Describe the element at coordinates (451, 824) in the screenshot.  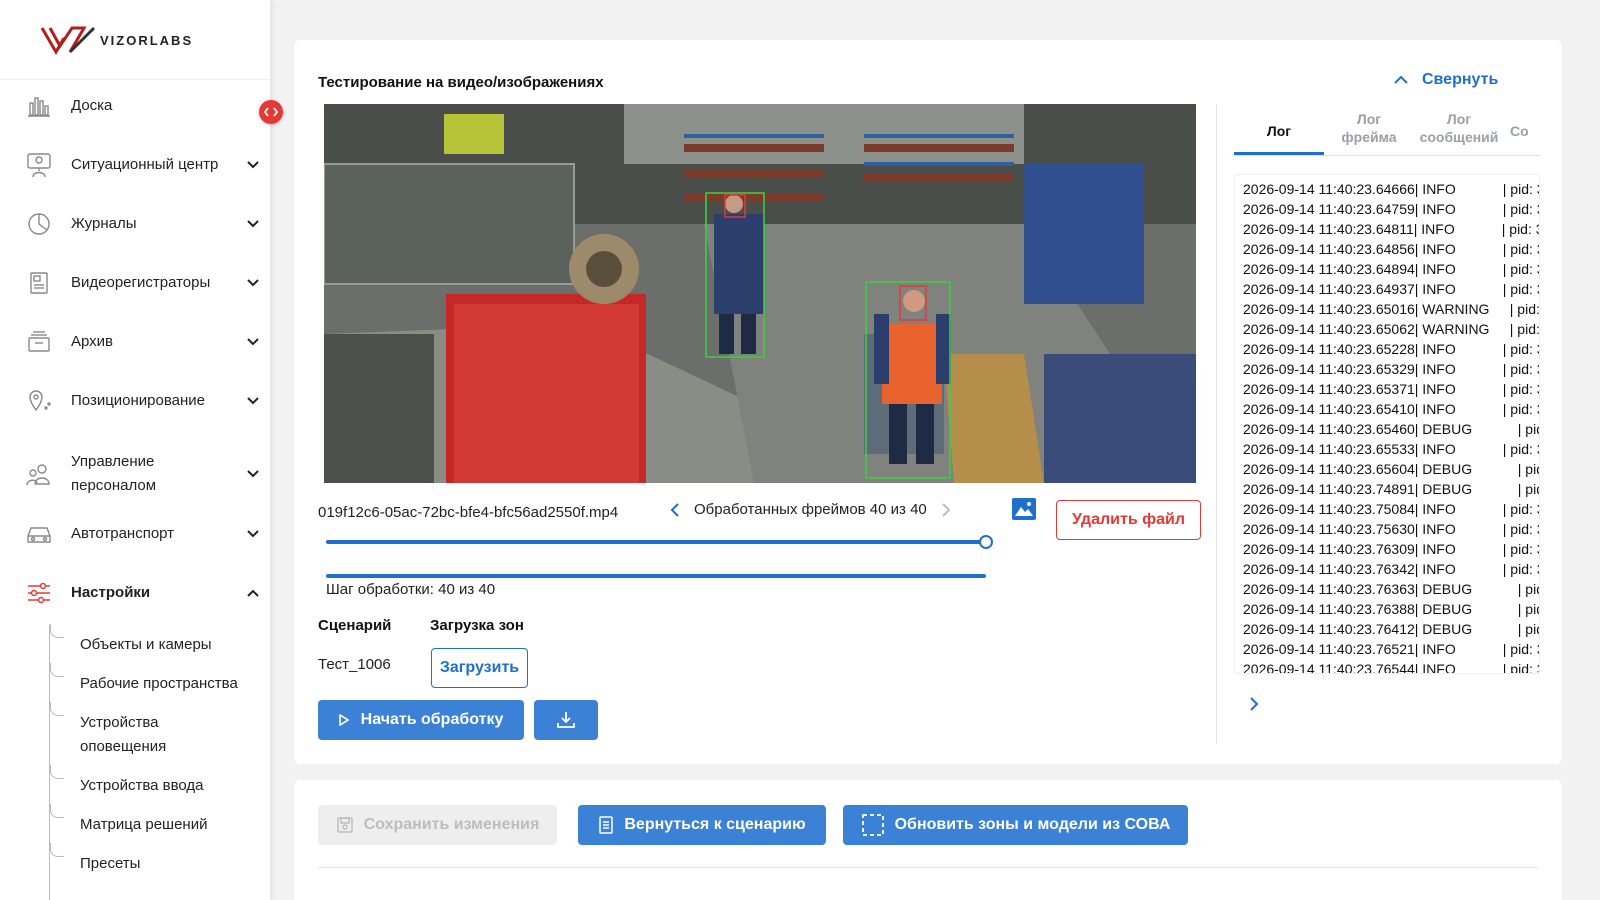
I see `save-changes-label: Сохранить изменения` at that location.